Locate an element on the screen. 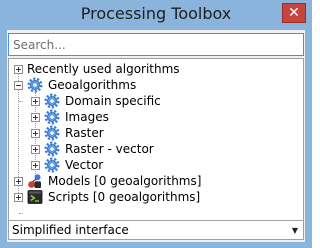 Image resolution: width=320 pixels, height=248 pixels. tree-item-images: Images is located at coordinates (70, 117).